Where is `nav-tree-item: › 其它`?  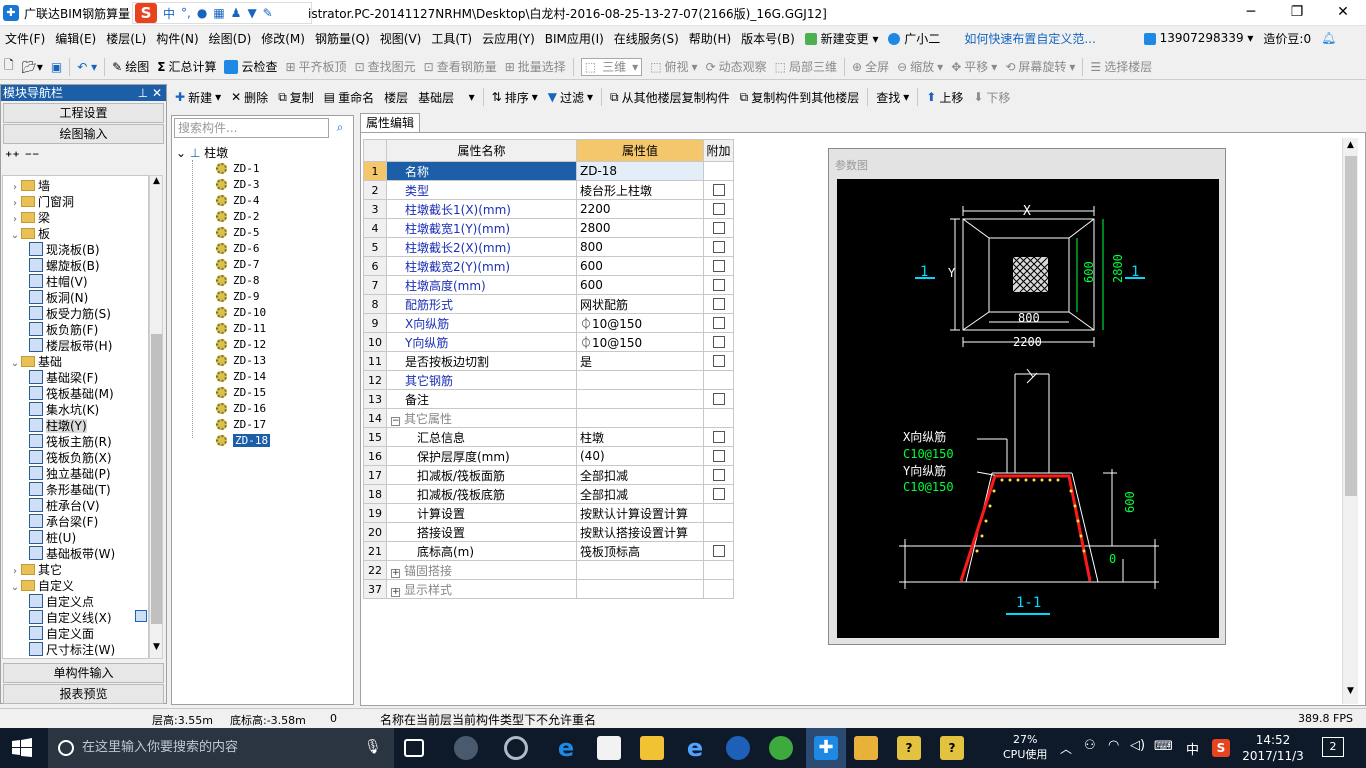
nav-tree-item: › 其它 is located at coordinates (35, 570).